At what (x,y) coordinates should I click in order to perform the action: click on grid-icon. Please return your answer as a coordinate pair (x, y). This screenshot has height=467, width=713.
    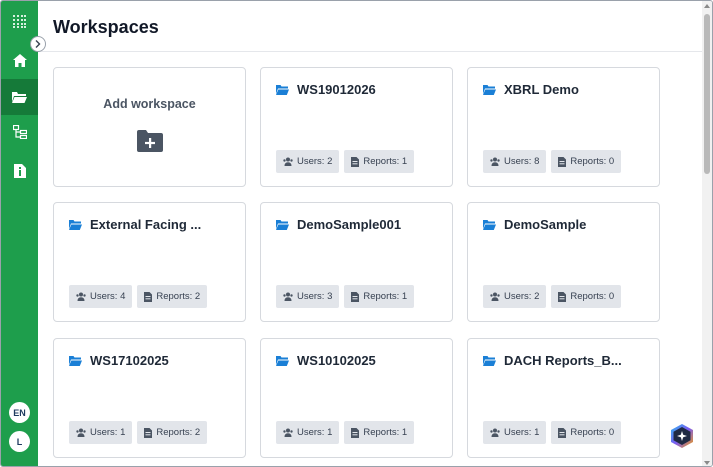
    Looking at the image, I should click on (19, 21).